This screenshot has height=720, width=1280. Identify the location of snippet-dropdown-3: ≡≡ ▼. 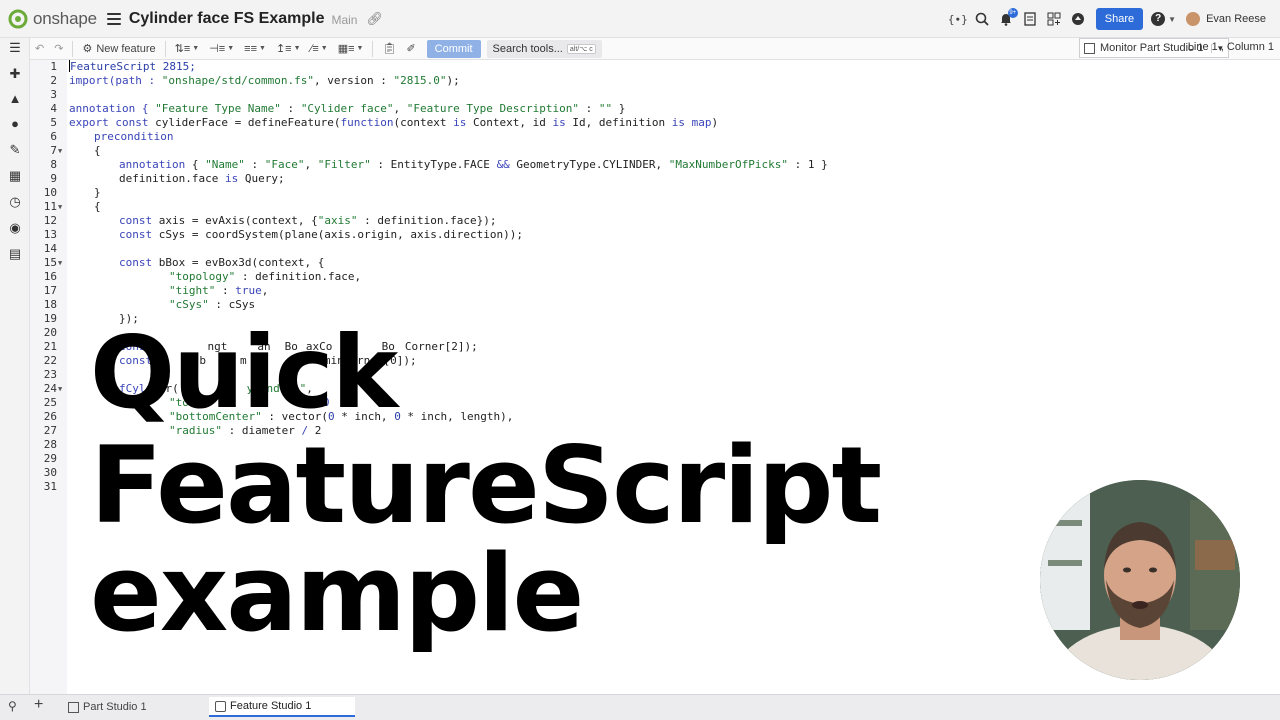
(255, 49).